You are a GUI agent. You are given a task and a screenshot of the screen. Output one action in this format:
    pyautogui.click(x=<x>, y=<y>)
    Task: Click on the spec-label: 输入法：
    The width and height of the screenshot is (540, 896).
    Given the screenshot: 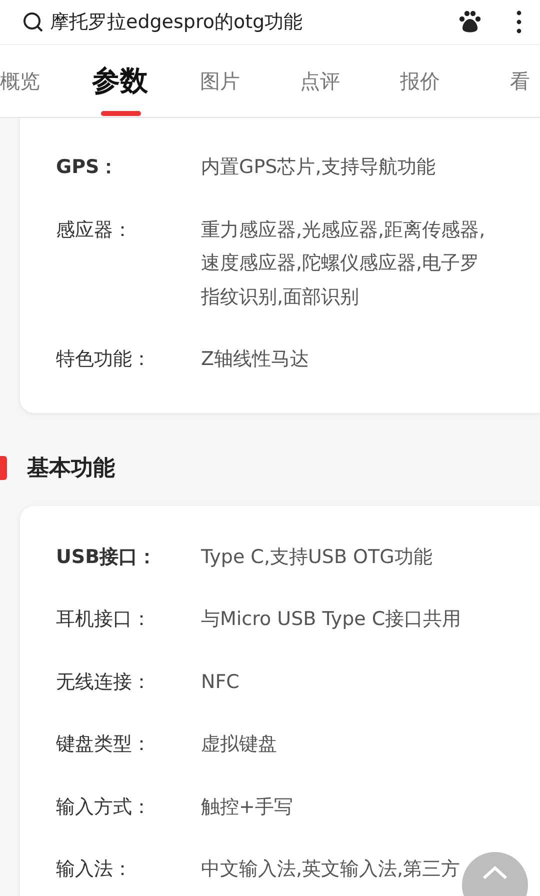 What is the action you would take?
    pyautogui.click(x=94, y=869)
    